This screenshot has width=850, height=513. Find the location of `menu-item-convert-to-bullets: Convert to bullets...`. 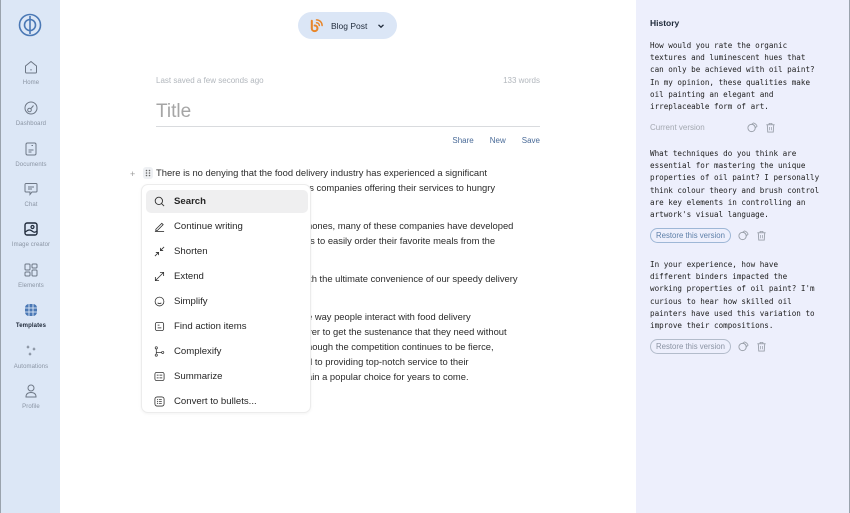

menu-item-convert-to-bullets: Convert to bullets... is located at coordinates (227, 401).